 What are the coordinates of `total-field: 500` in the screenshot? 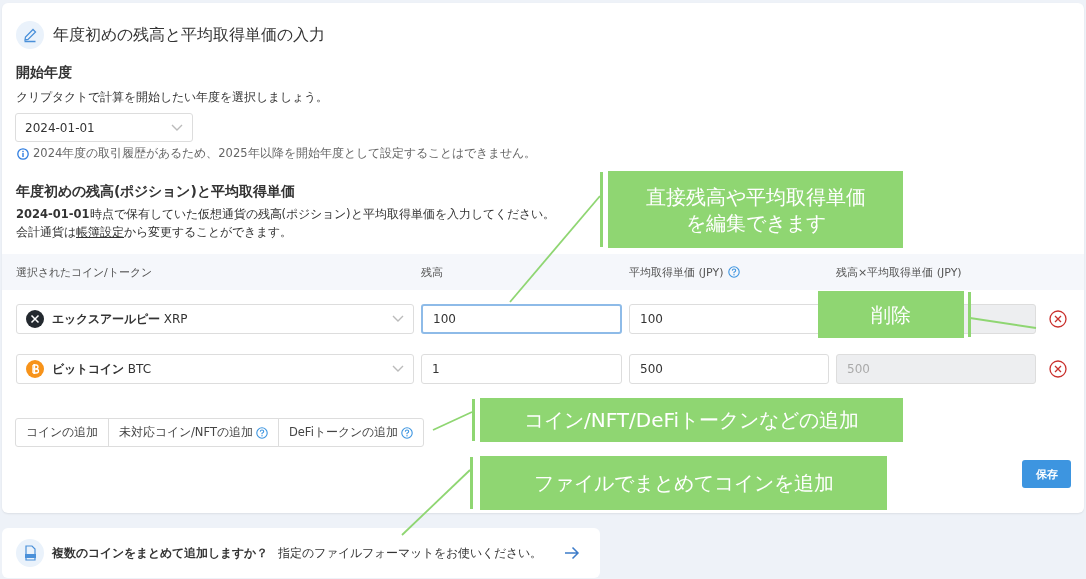 It's located at (936, 369).